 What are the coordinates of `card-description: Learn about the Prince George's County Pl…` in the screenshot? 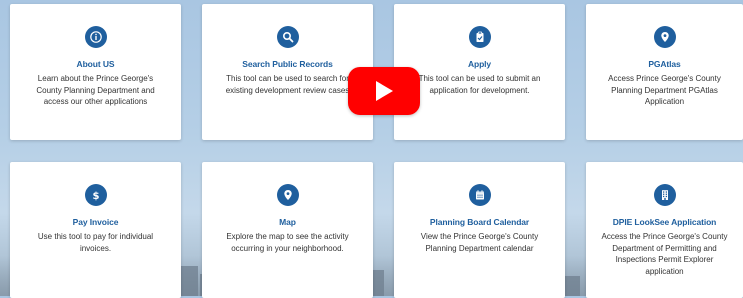 It's located at (95, 90).